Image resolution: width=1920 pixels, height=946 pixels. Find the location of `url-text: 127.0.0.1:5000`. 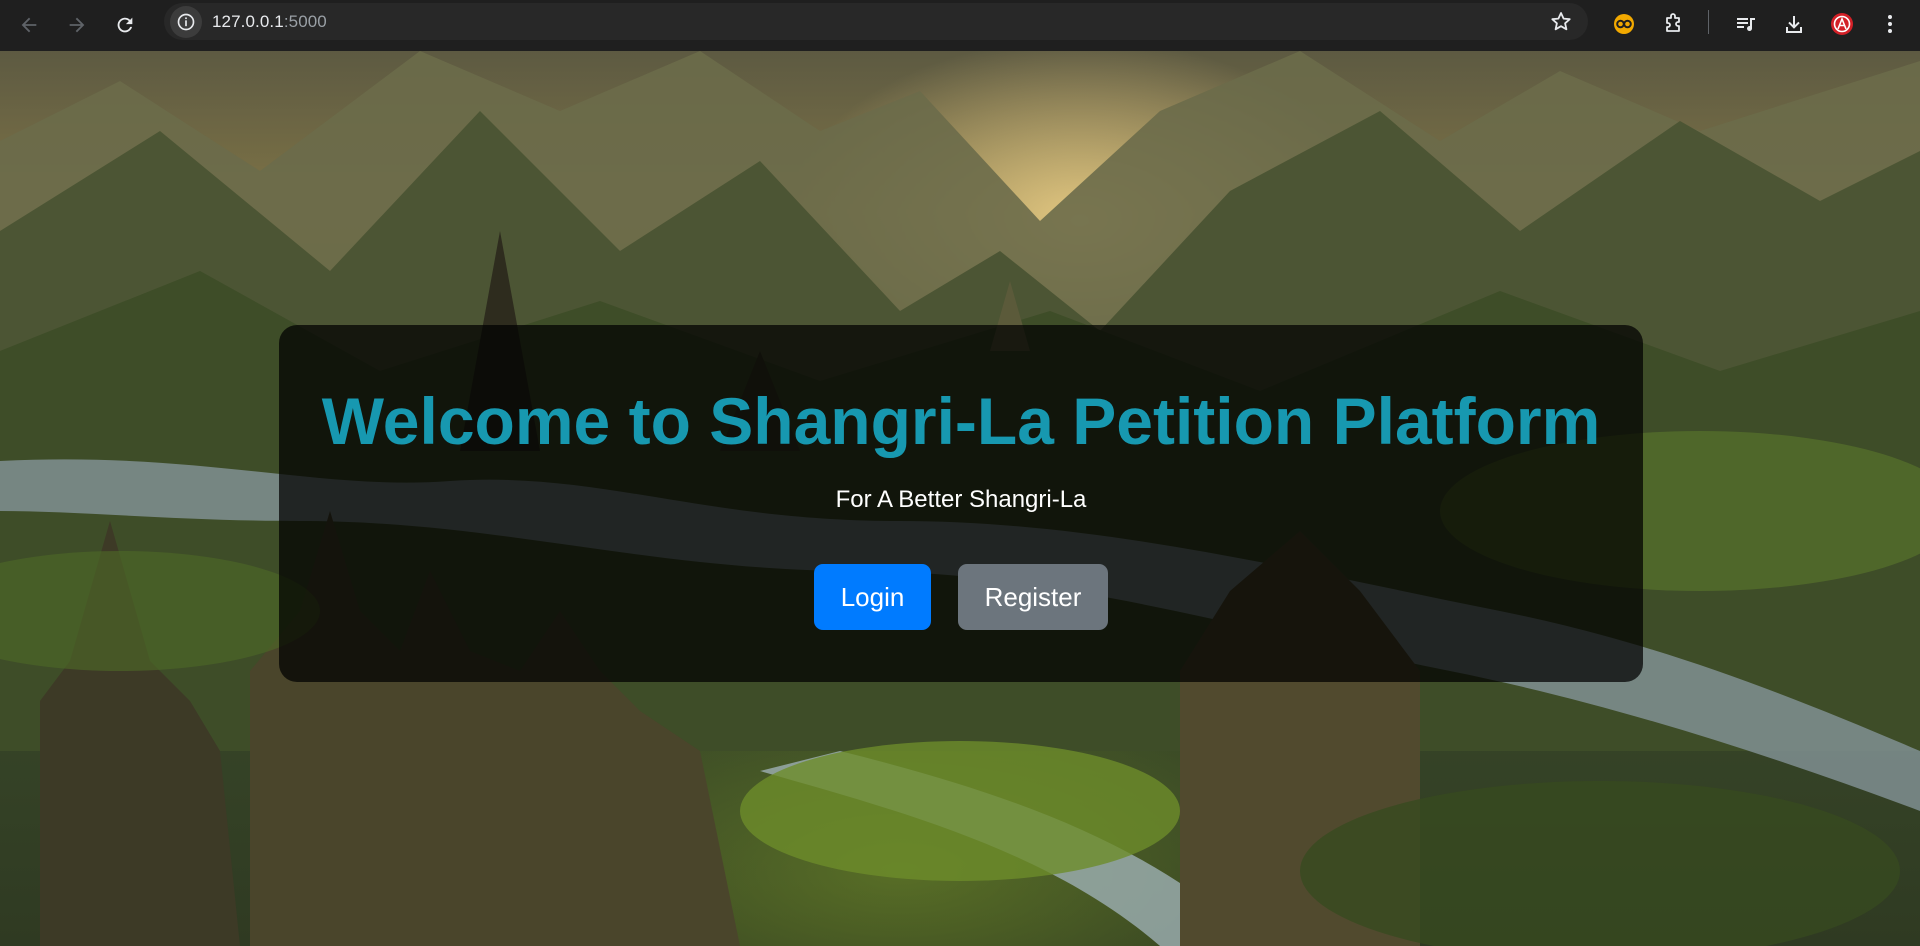

url-text: 127.0.0.1:5000 is located at coordinates (269, 22).